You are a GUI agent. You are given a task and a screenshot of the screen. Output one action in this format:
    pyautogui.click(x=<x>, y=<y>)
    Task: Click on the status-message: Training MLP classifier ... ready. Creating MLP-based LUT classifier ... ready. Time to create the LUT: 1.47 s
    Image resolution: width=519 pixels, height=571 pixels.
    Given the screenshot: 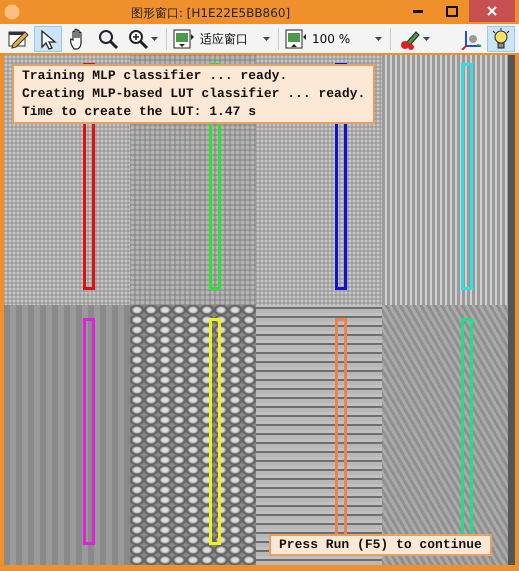 What is the action you would take?
    pyautogui.click(x=194, y=94)
    